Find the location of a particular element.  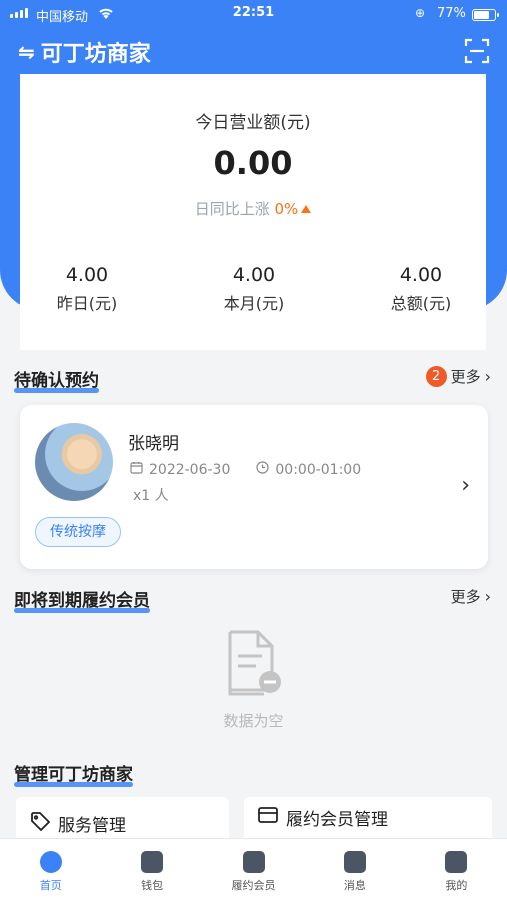

people-count: x1 人 is located at coordinates (151, 496).